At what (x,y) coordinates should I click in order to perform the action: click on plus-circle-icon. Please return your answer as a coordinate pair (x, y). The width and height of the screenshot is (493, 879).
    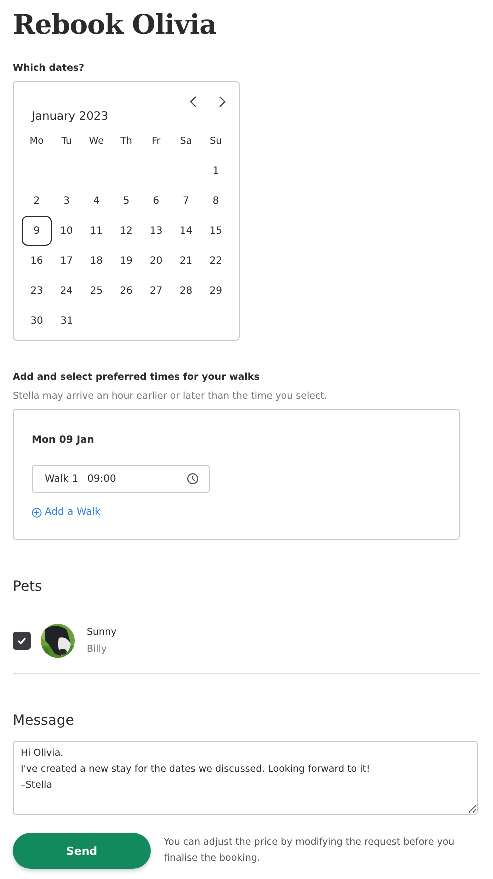
    Looking at the image, I should click on (37, 513).